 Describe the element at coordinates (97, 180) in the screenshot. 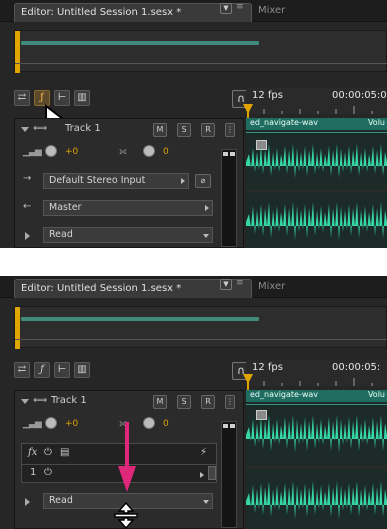

I see `input-select-value: Default Stereo Input` at that location.